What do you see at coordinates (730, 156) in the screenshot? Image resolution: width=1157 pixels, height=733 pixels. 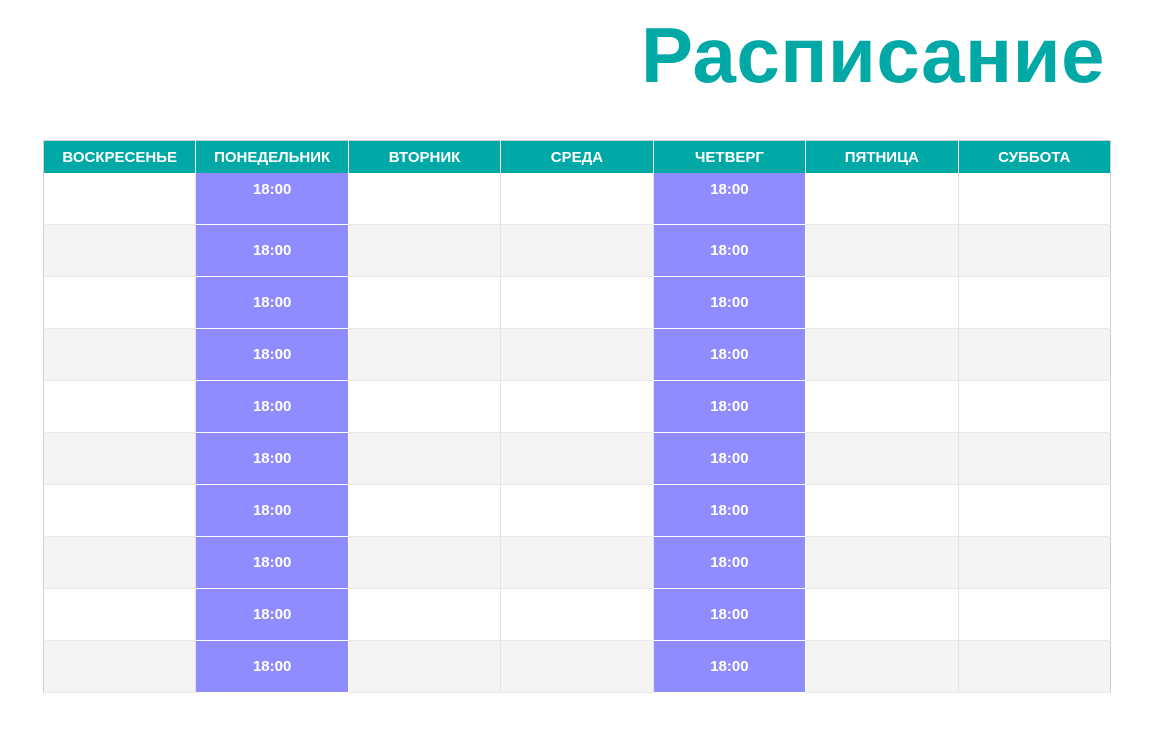 I see `day-header-thursday: ЧЕТВЕРГ` at bounding box center [730, 156].